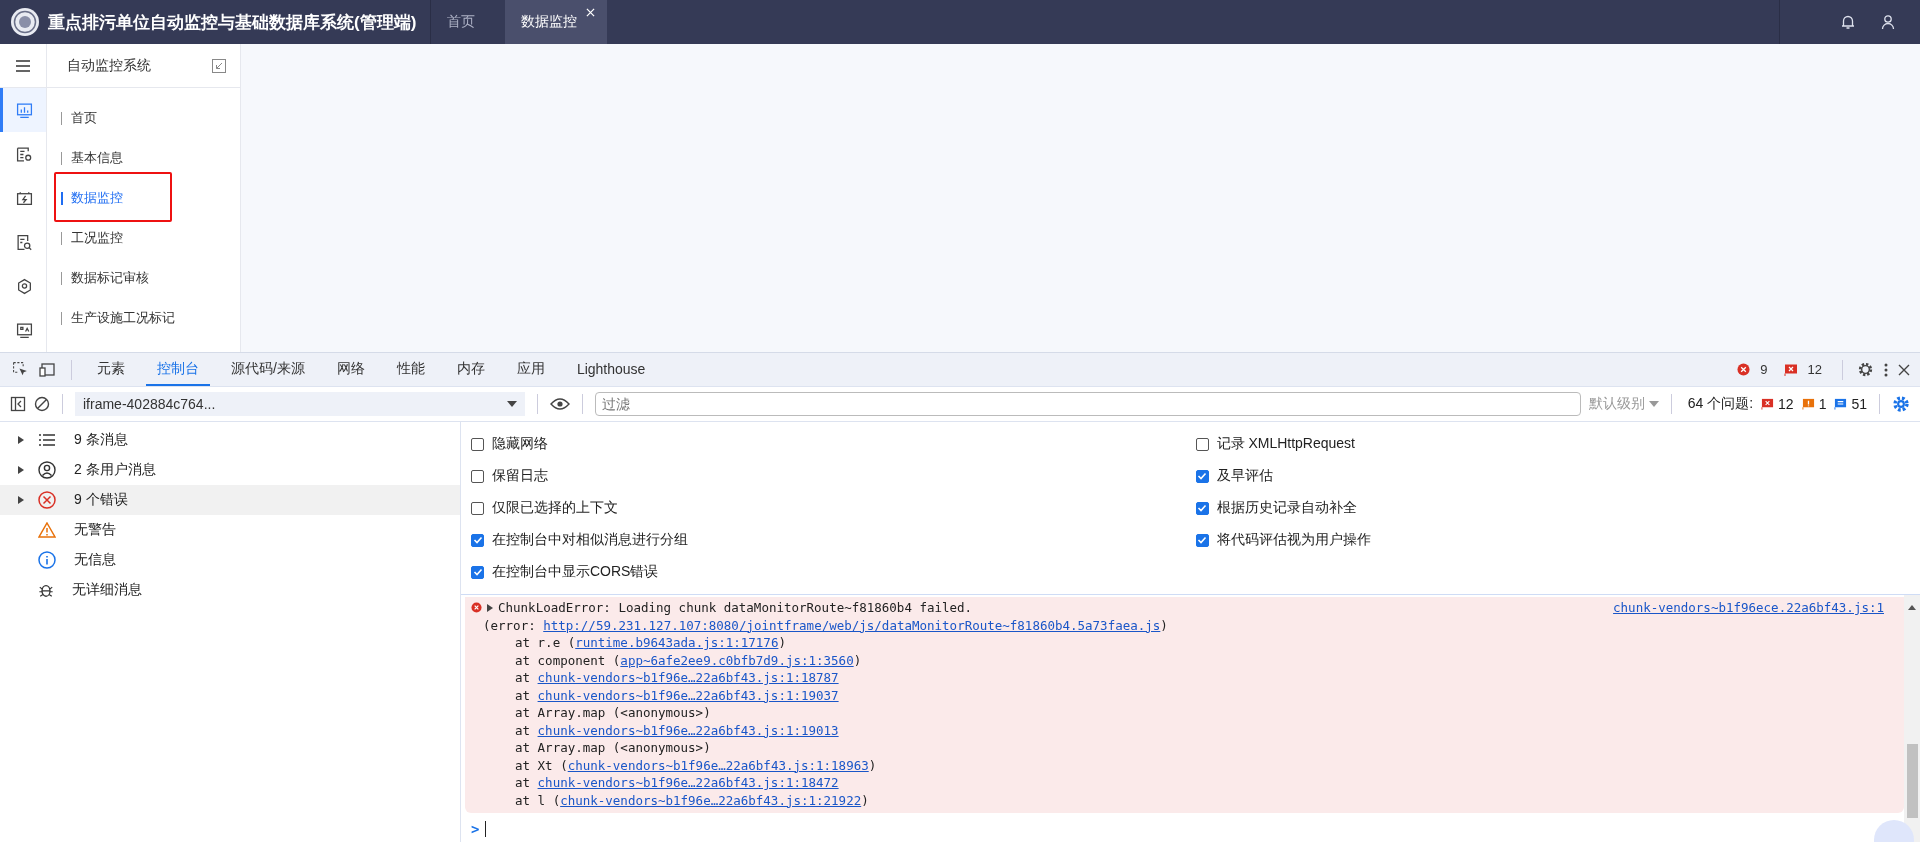 The height and width of the screenshot is (842, 1920). What do you see at coordinates (688, 677) in the screenshot?
I see `source-link: chunk-vendors~b1f96e…22a6bf43.js:1:18787` at bounding box center [688, 677].